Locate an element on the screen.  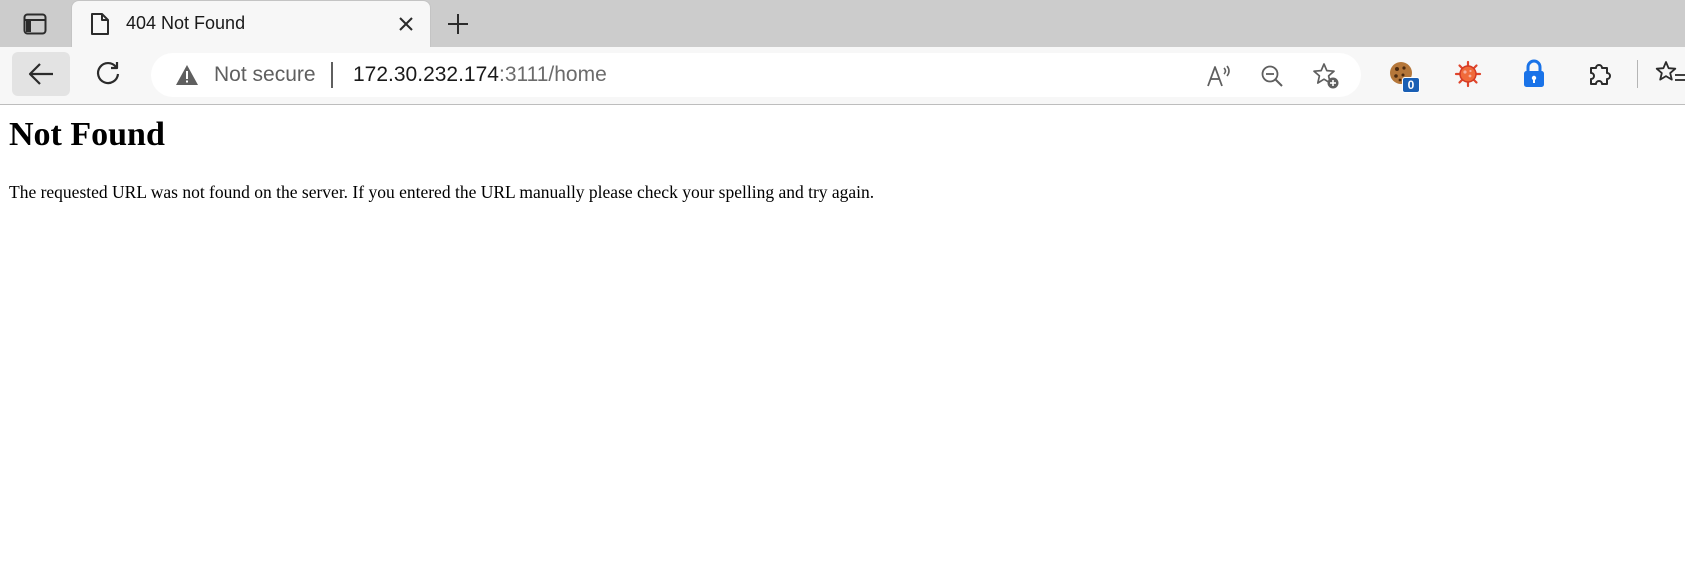
back-button is located at coordinates (41, 74).